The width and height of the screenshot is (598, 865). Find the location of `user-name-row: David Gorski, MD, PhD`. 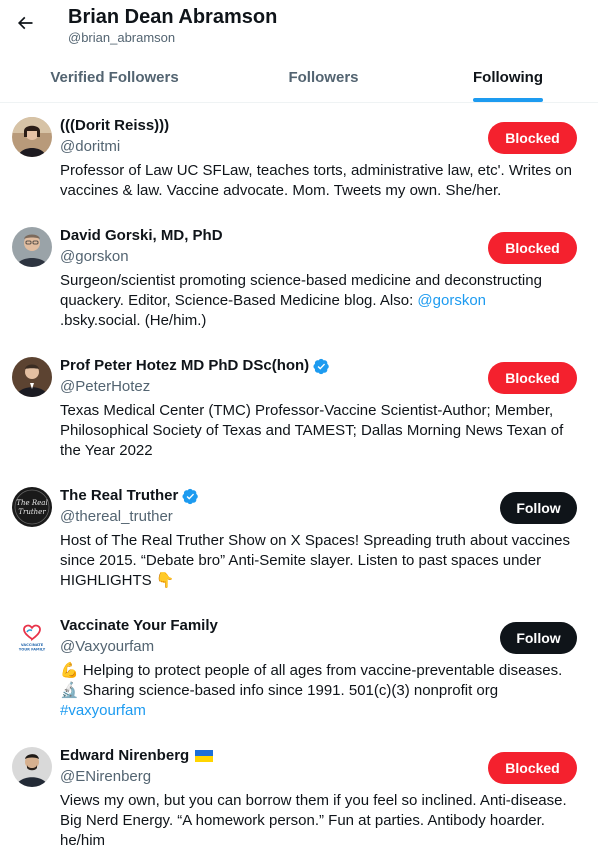

user-name-row: David Gorski, MD, PhD is located at coordinates (141, 236).